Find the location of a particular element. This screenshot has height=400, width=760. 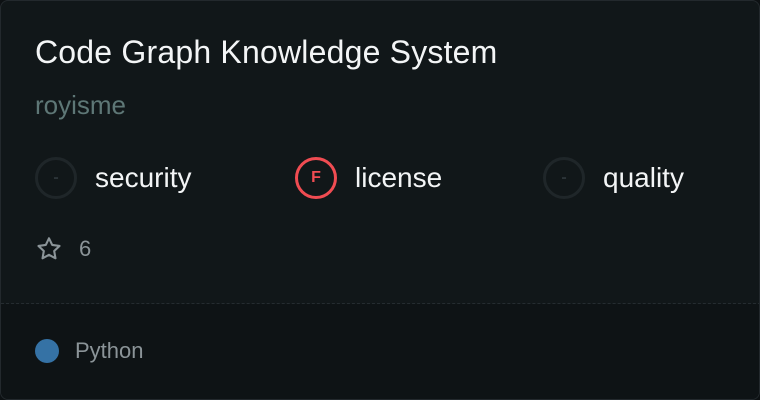

repo-title: Code Graph Knowledge System is located at coordinates (266, 52).